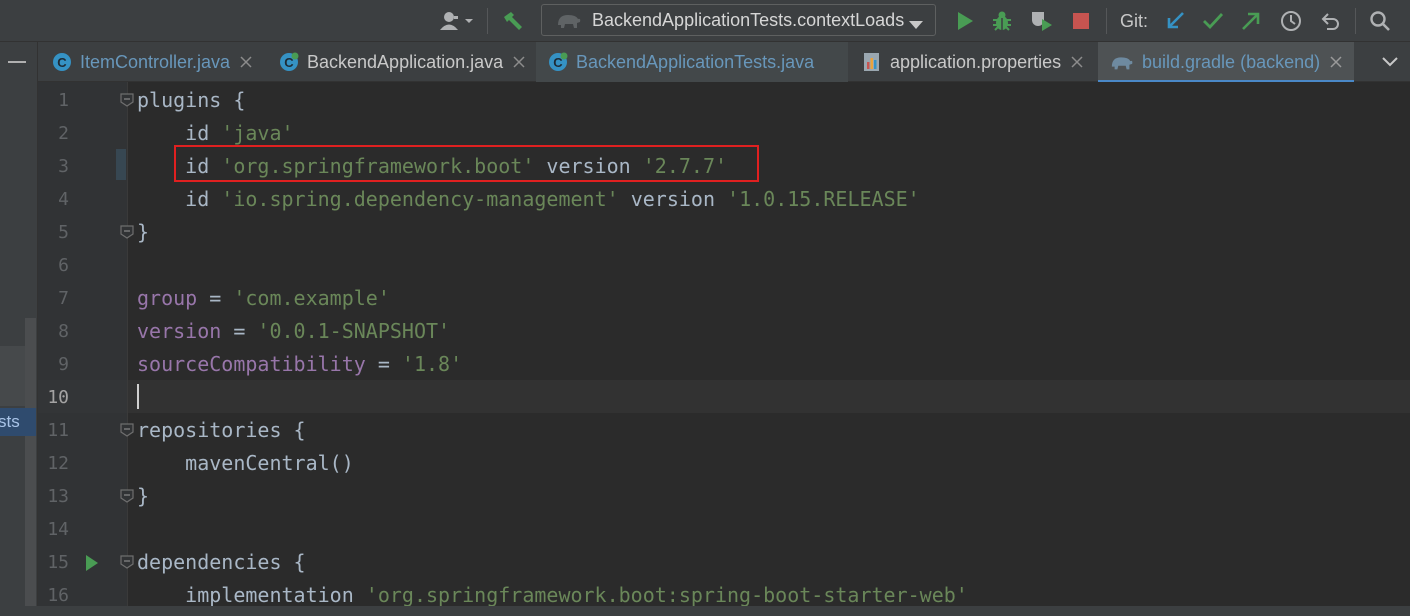 The image size is (1410, 616). I want to click on code-line: 11 repositories {, so click(724, 430).